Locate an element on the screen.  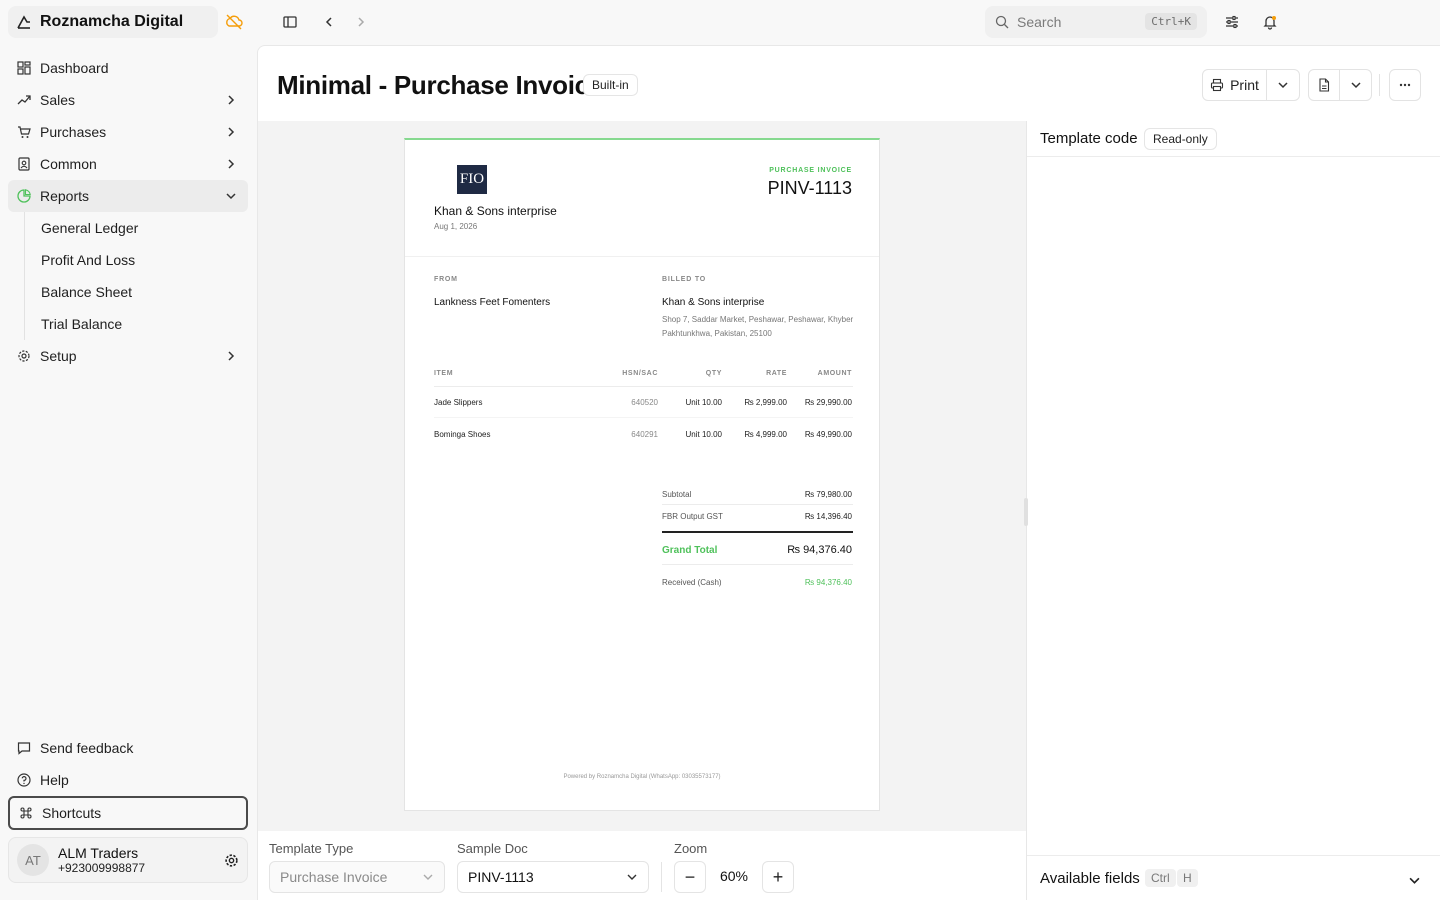
help-link: Help is located at coordinates (128, 780).